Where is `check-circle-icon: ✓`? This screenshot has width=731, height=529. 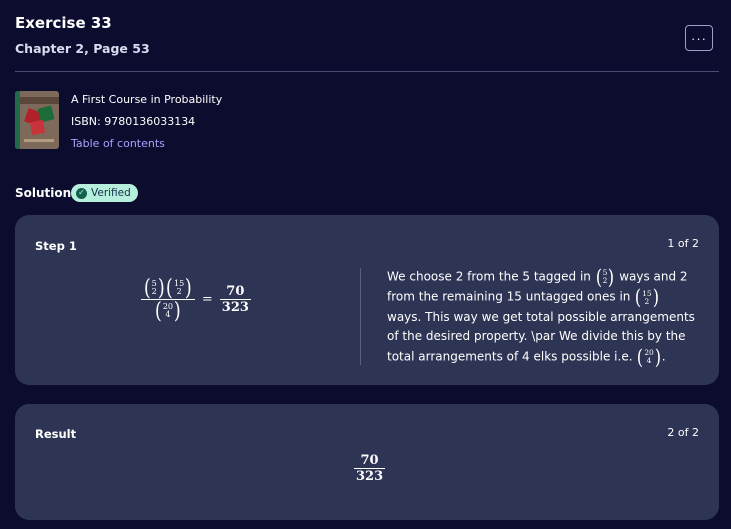 check-circle-icon: ✓ is located at coordinates (81, 193).